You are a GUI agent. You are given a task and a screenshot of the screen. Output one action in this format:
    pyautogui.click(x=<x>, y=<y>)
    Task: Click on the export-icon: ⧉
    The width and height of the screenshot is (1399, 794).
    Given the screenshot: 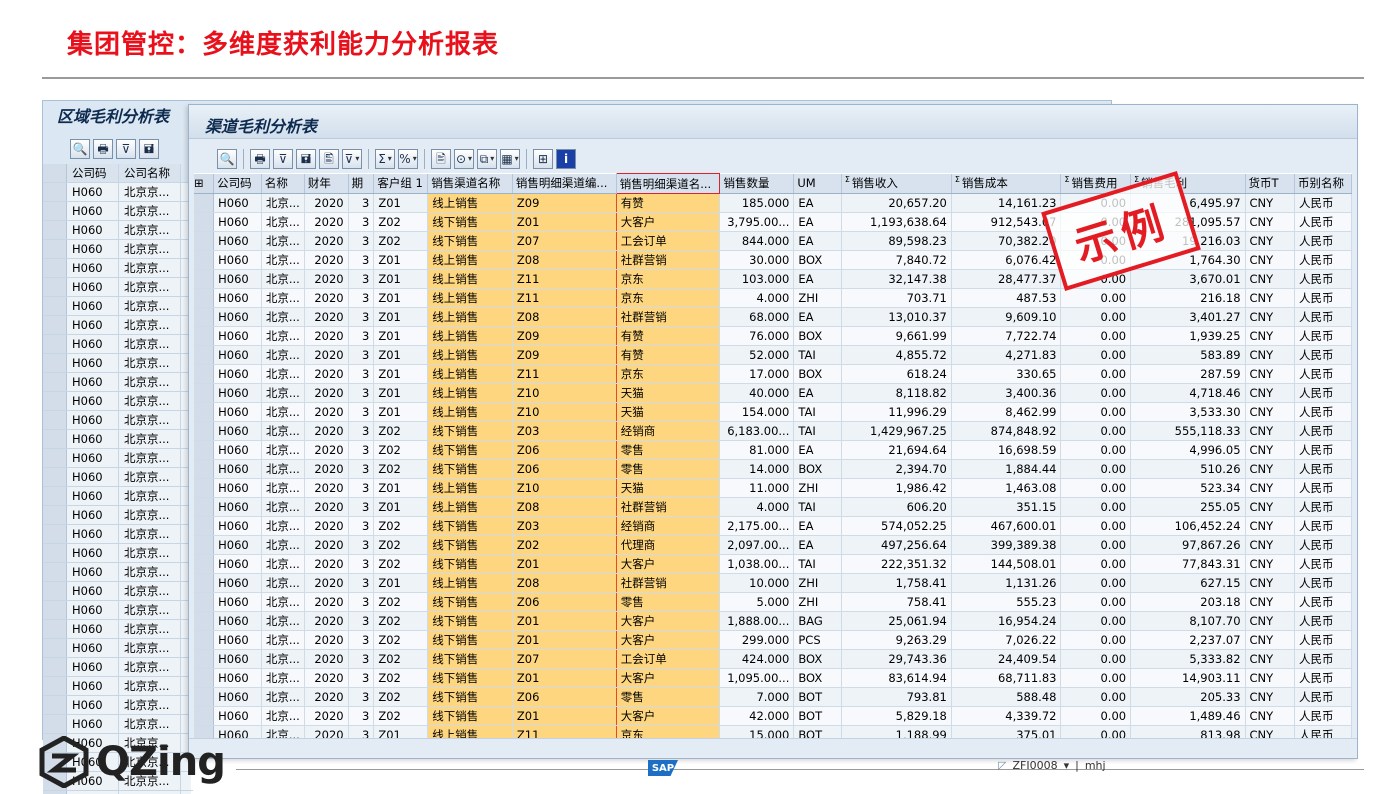 What is the action you would take?
    pyautogui.click(x=487, y=159)
    